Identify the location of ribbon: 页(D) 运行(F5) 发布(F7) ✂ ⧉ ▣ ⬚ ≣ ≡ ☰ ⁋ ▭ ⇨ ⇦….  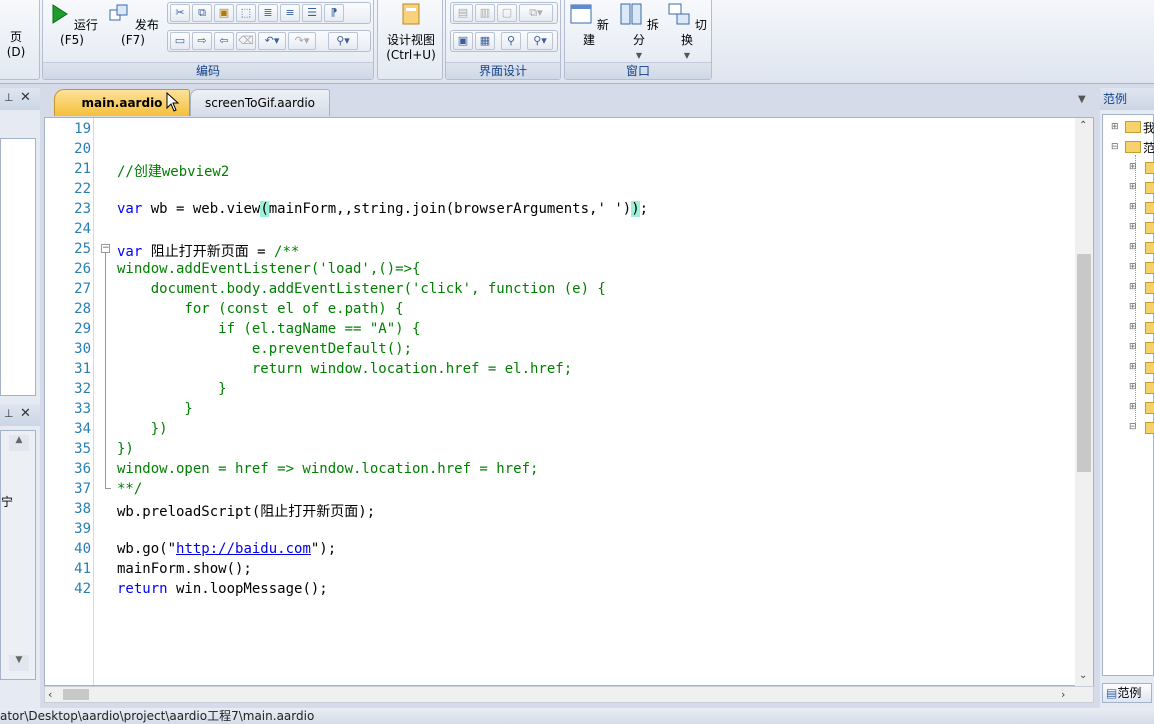
(577, 42).